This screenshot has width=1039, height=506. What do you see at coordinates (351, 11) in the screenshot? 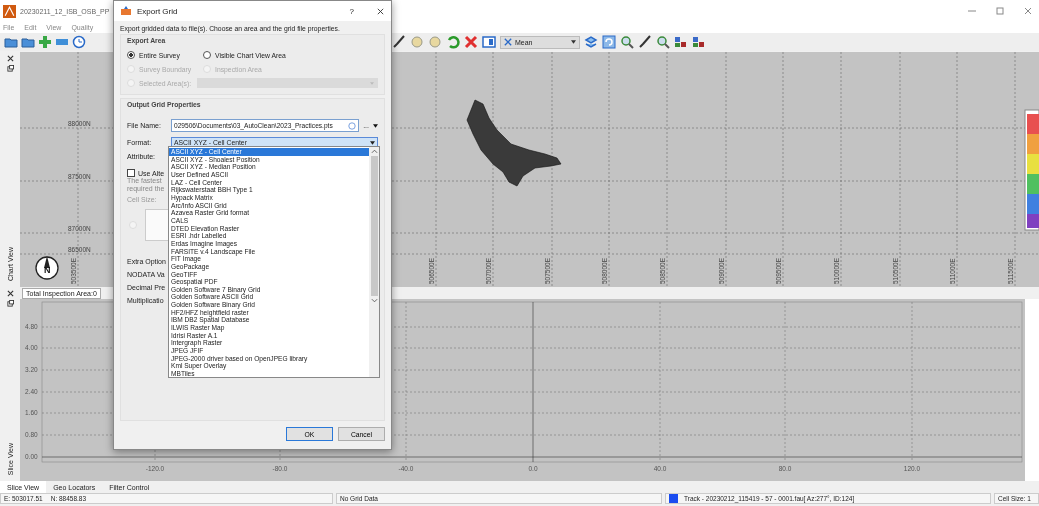
I see `help-button: ?` at bounding box center [351, 11].